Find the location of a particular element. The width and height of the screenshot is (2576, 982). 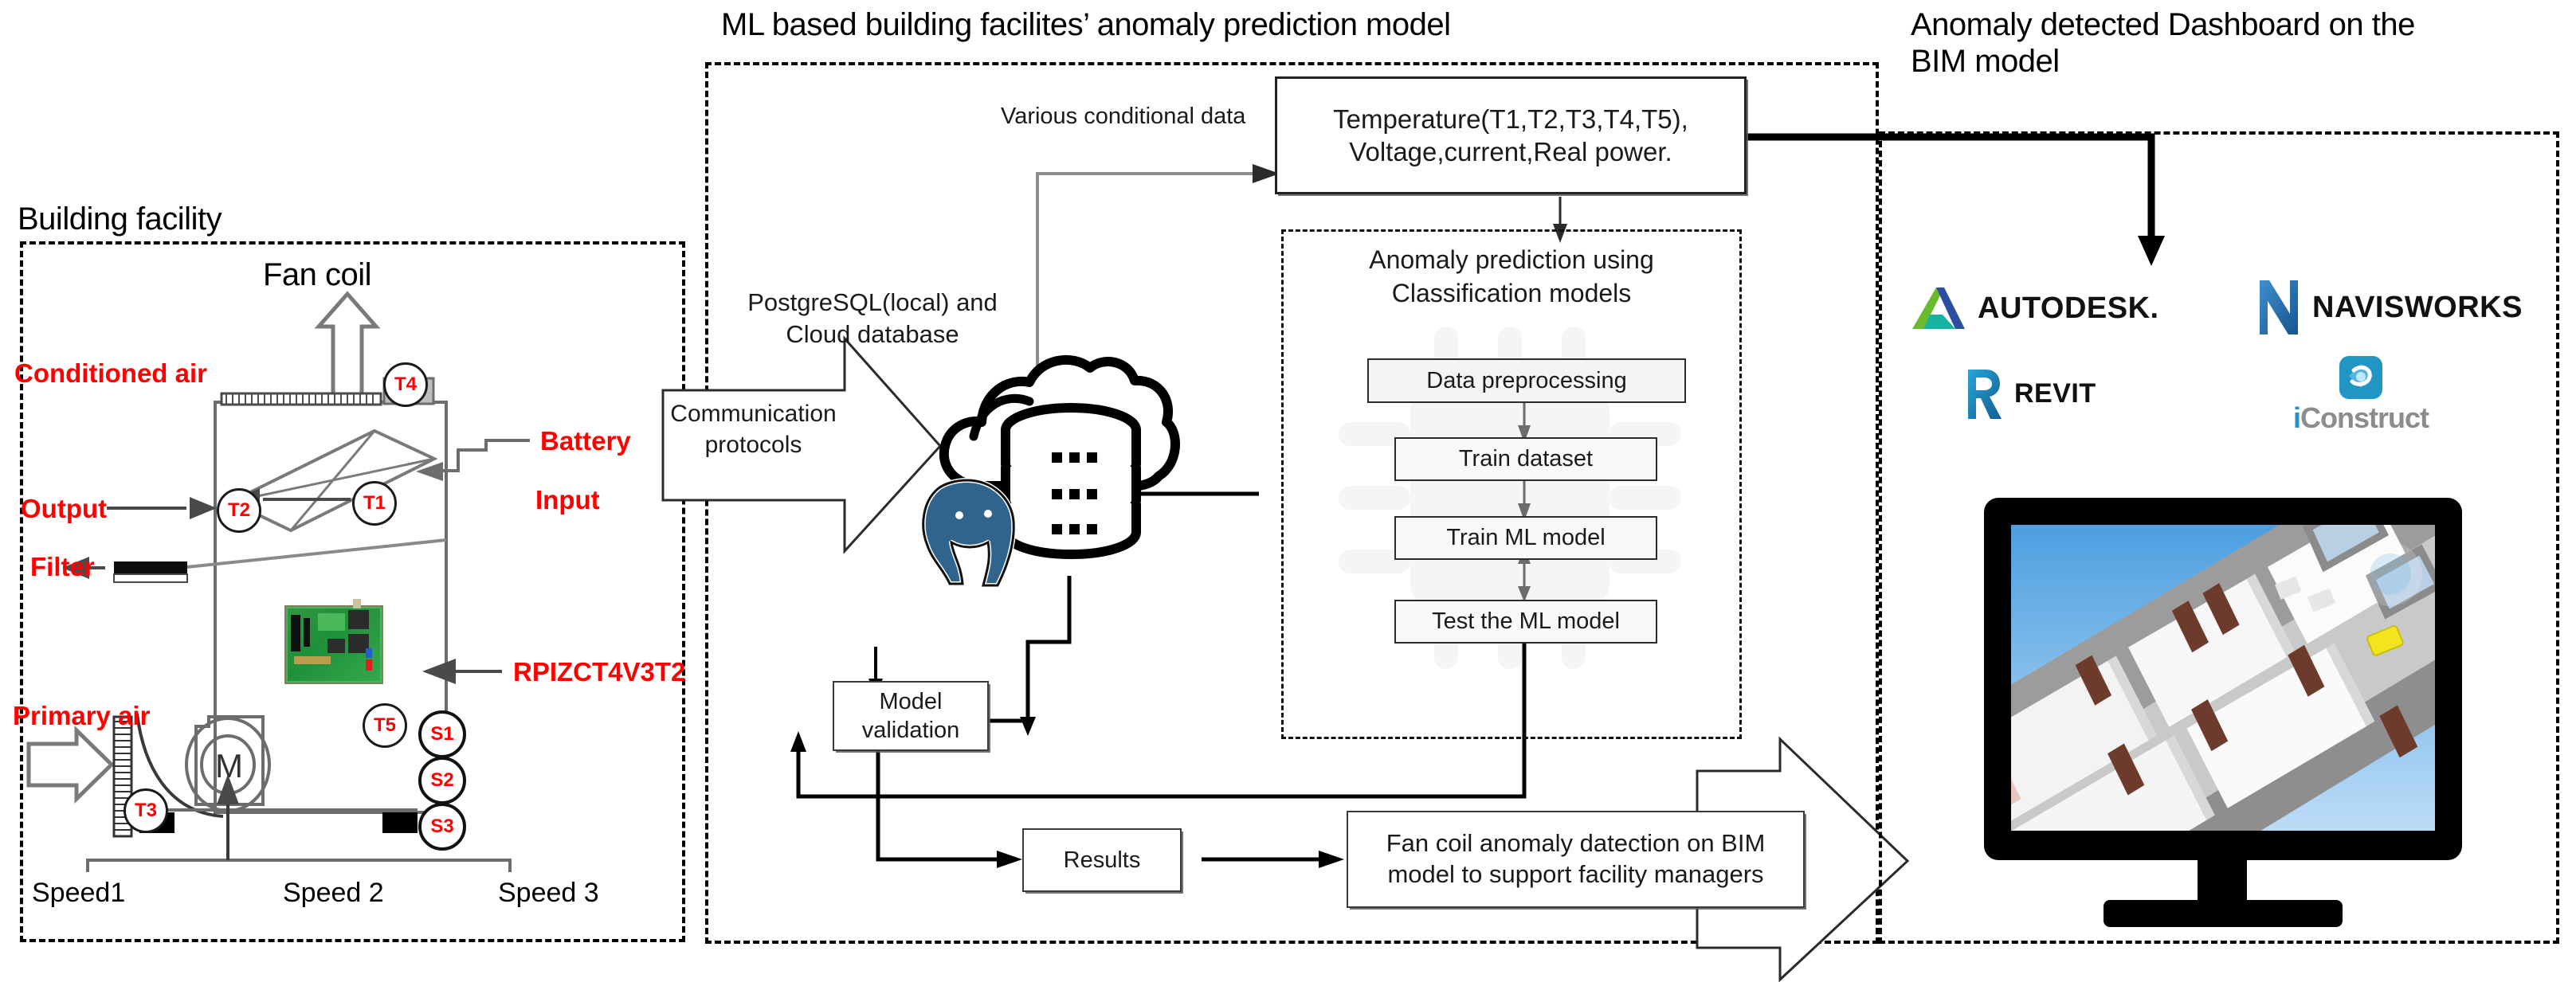

autodesk-label: AUTODESK. is located at coordinates (2068, 308).